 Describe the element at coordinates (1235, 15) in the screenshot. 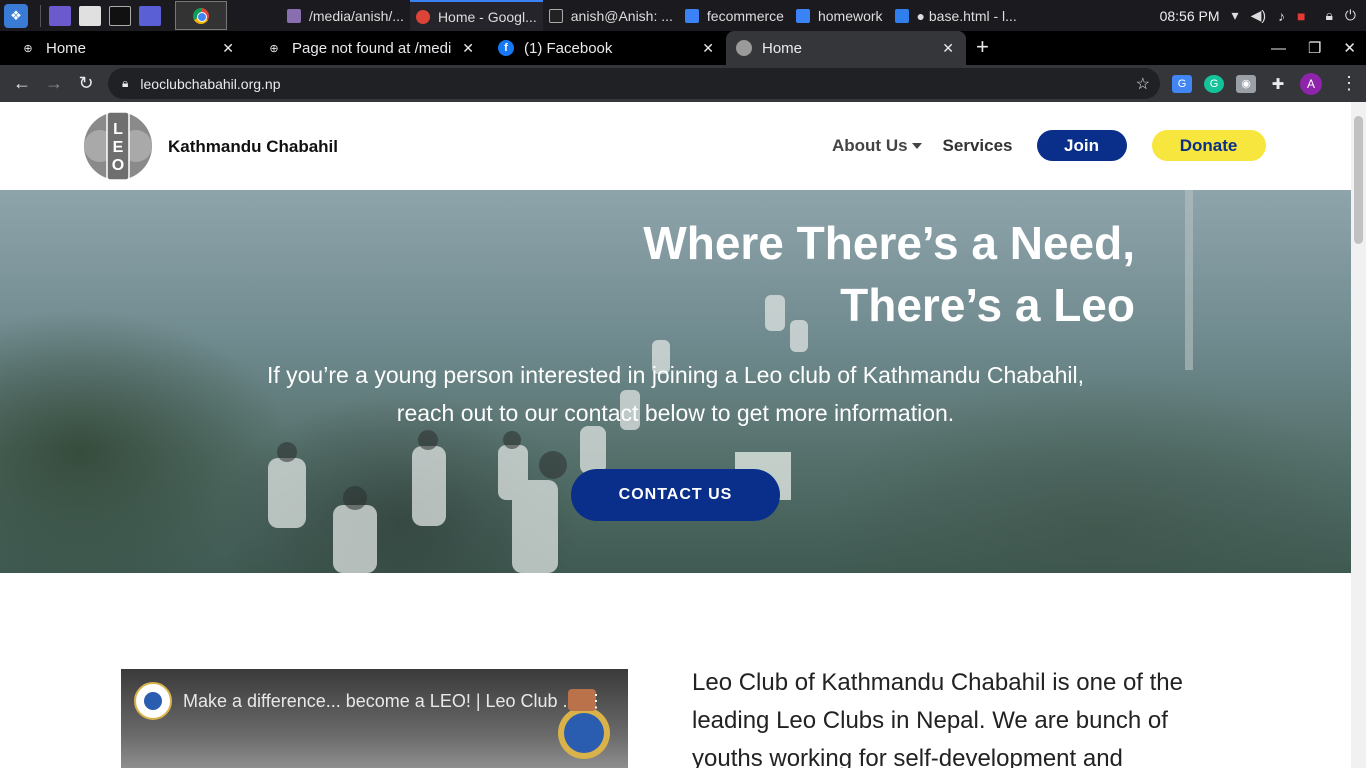

I see `wifi-icon: ▾` at that location.